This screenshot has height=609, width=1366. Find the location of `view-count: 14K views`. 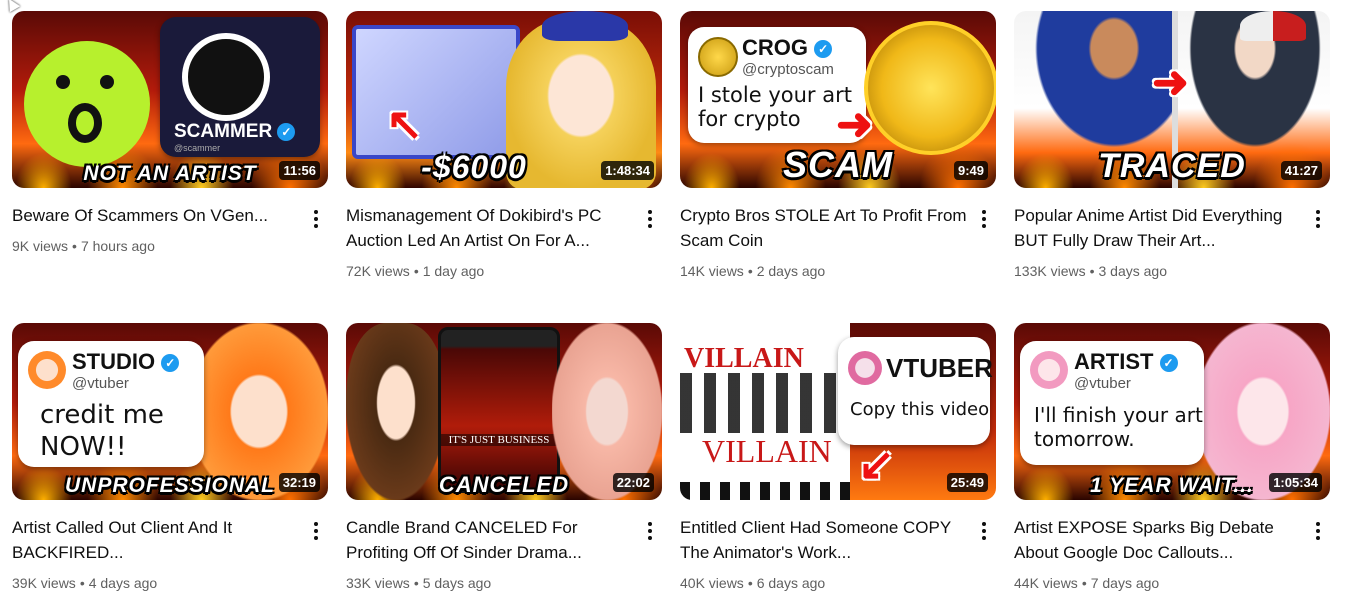

view-count: 14K views is located at coordinates (712, 271).